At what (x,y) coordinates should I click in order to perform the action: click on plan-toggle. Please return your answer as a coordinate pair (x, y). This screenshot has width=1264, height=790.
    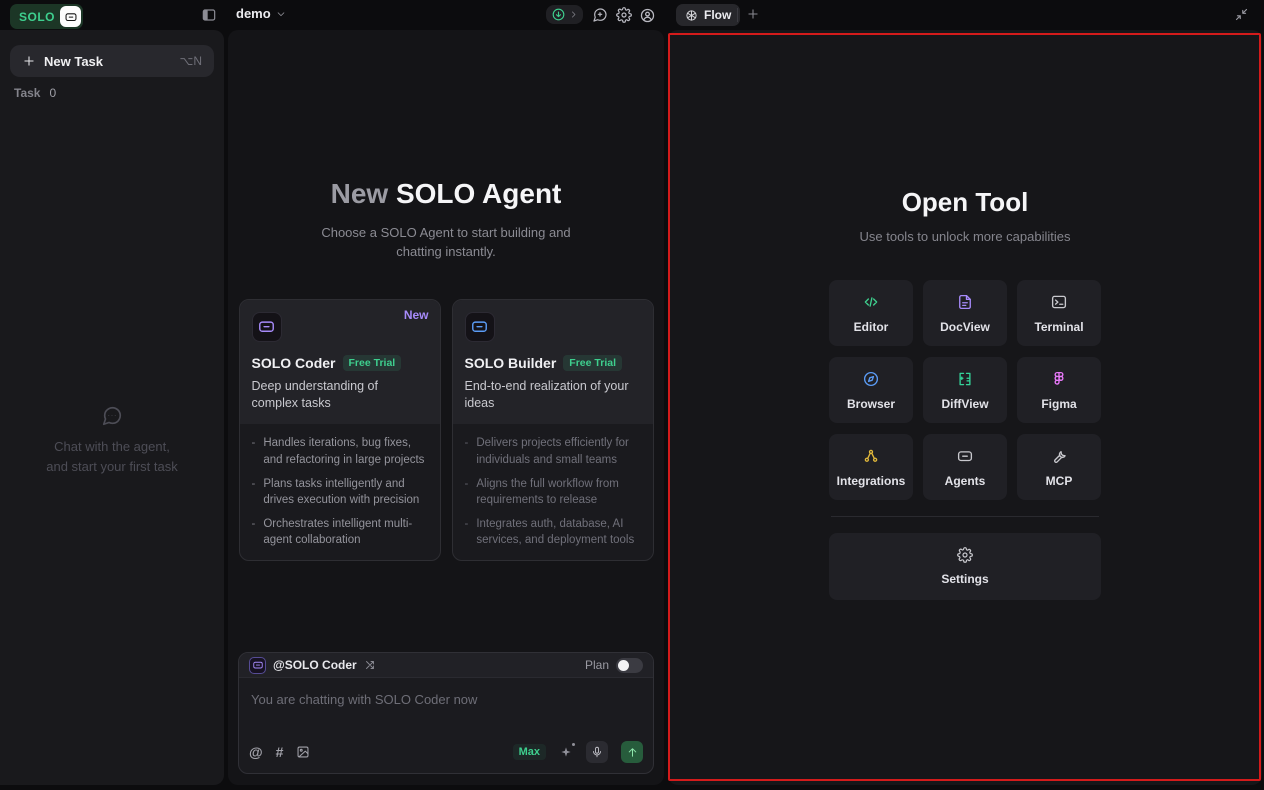
    Looking at the image, I should click on (629, 665).